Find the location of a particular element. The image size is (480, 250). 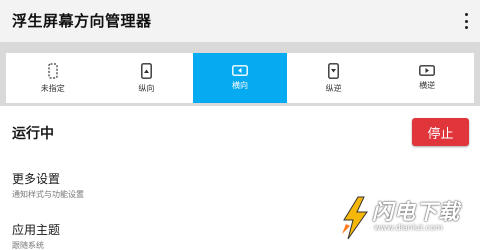

watermark-brand: 闪电下载 is located at coordinates (416, 212).